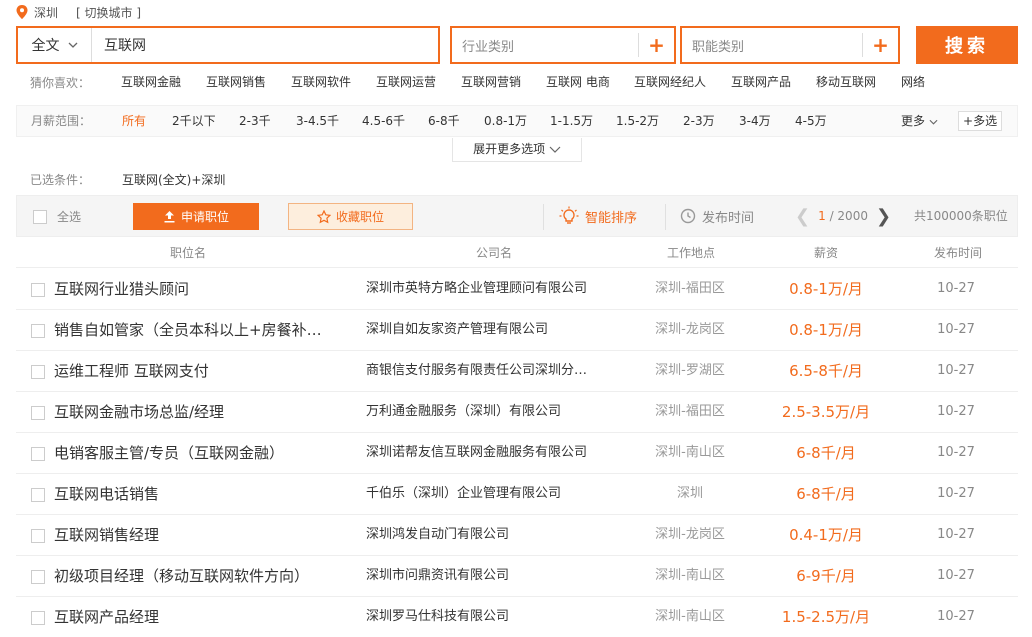 Image resolution: width=1032 pixels, height=637 pixels. I want to click on salary-option: 1.5-2万, so click(637, 121).